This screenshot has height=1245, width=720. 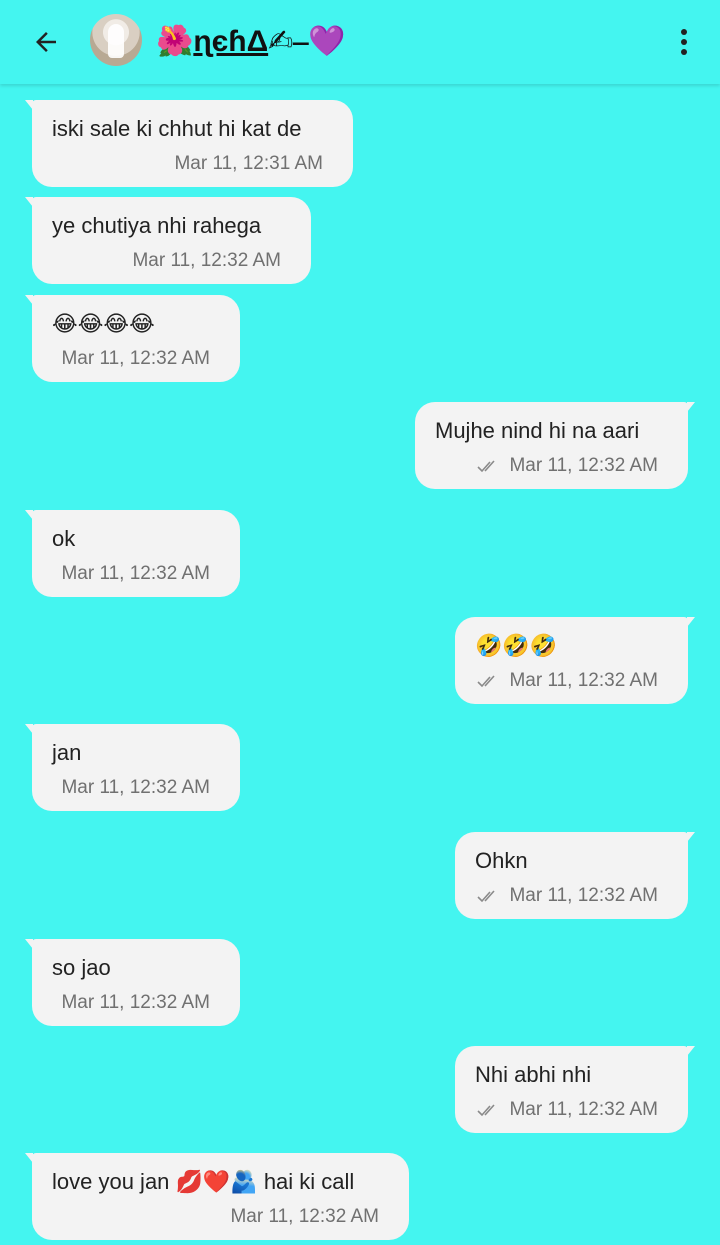 I want to click on message-bubble-outgoing: Mujhe nind hi na aari Mar 11, 12:32 AM, so click(x=555, y=445).